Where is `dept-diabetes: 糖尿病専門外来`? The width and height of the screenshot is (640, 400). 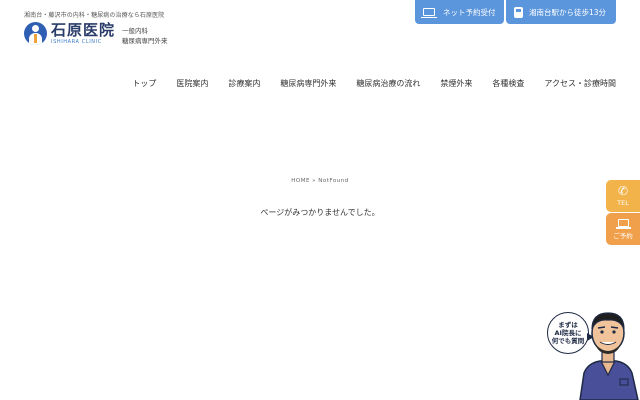 dept-diabetes: 糖尿病専門外来 is located at coordinates (145, 41).